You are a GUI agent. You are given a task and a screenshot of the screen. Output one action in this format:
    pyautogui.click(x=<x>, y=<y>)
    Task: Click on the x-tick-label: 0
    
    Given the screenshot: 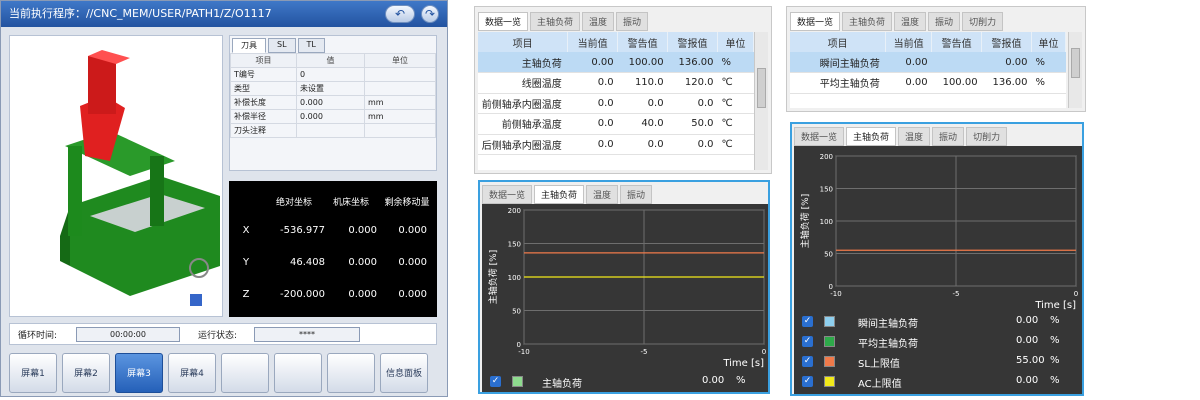 What is the action you would take?
    pyautogui.click(x=764, y=352)
    